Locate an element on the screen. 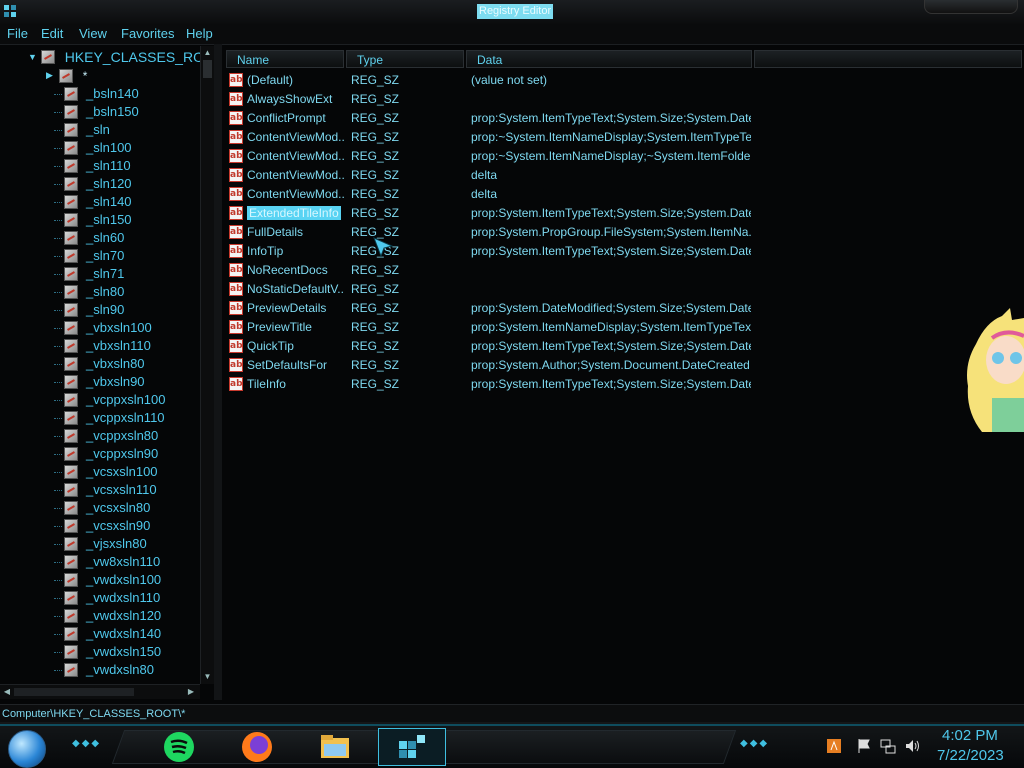 The width and height of the screenshot is (1024, 768). java-update-icon is located at coordinates (834, 746).